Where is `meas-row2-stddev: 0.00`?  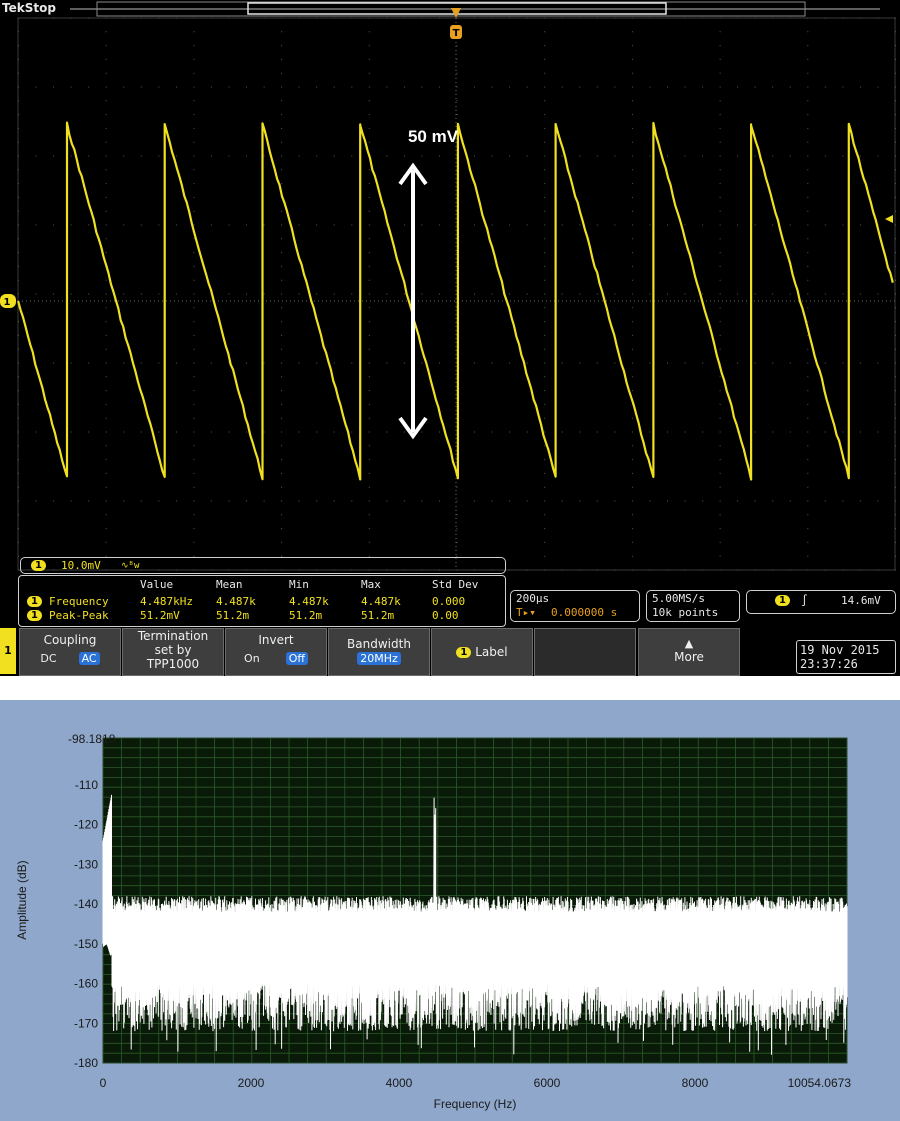
meas-row2-stddev: 0.00 is located at coordinates (445, 615).